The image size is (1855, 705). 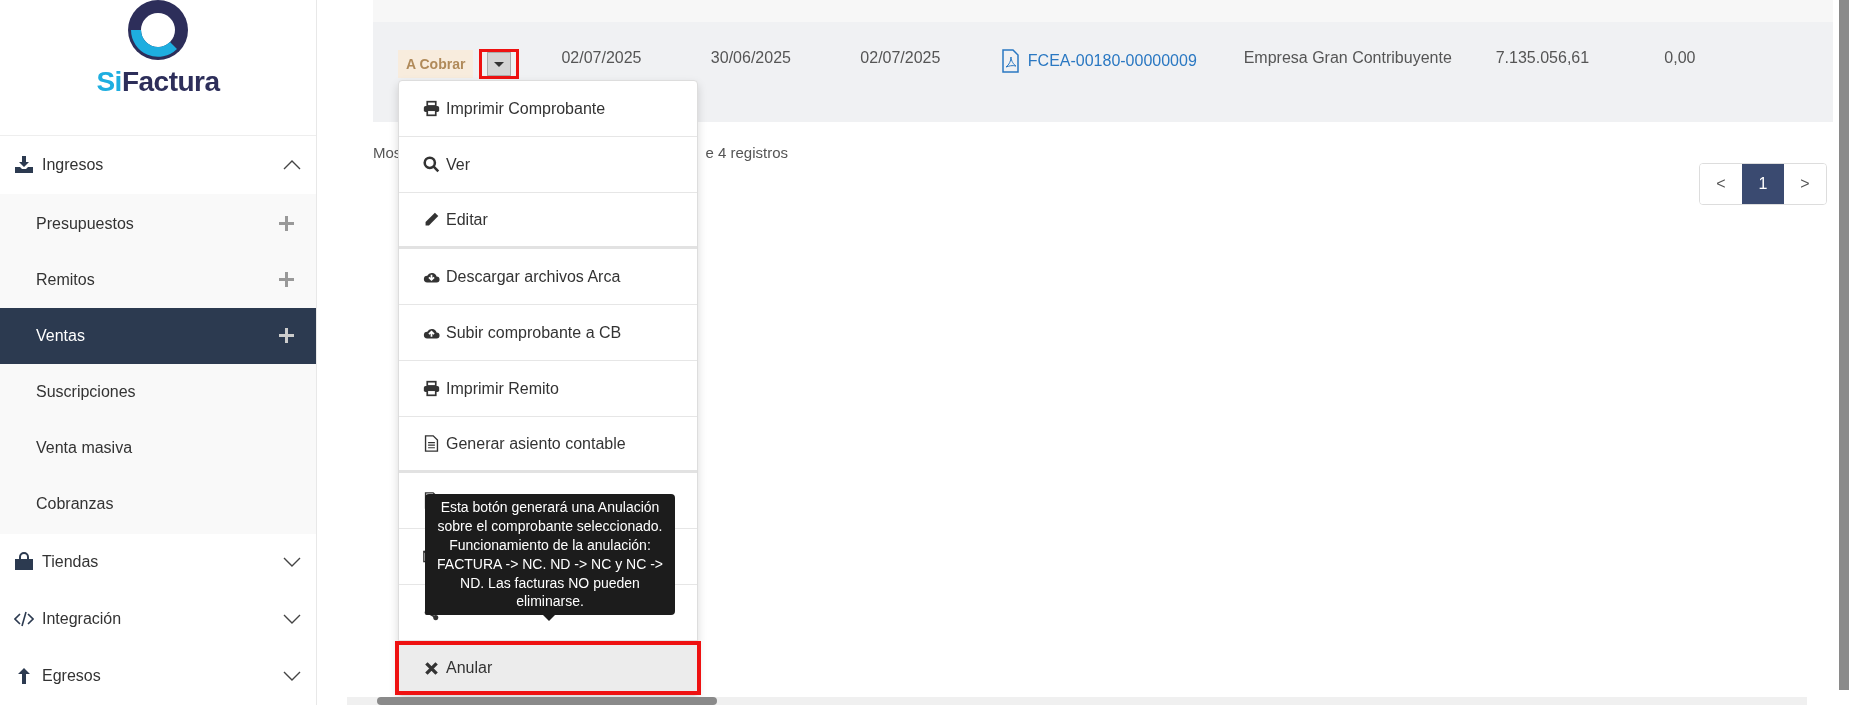 What do you see at coordinates (158, 676) in the screenshot?
I see `sidebar-group-item: Egresos` at bounding box center [158, 676].